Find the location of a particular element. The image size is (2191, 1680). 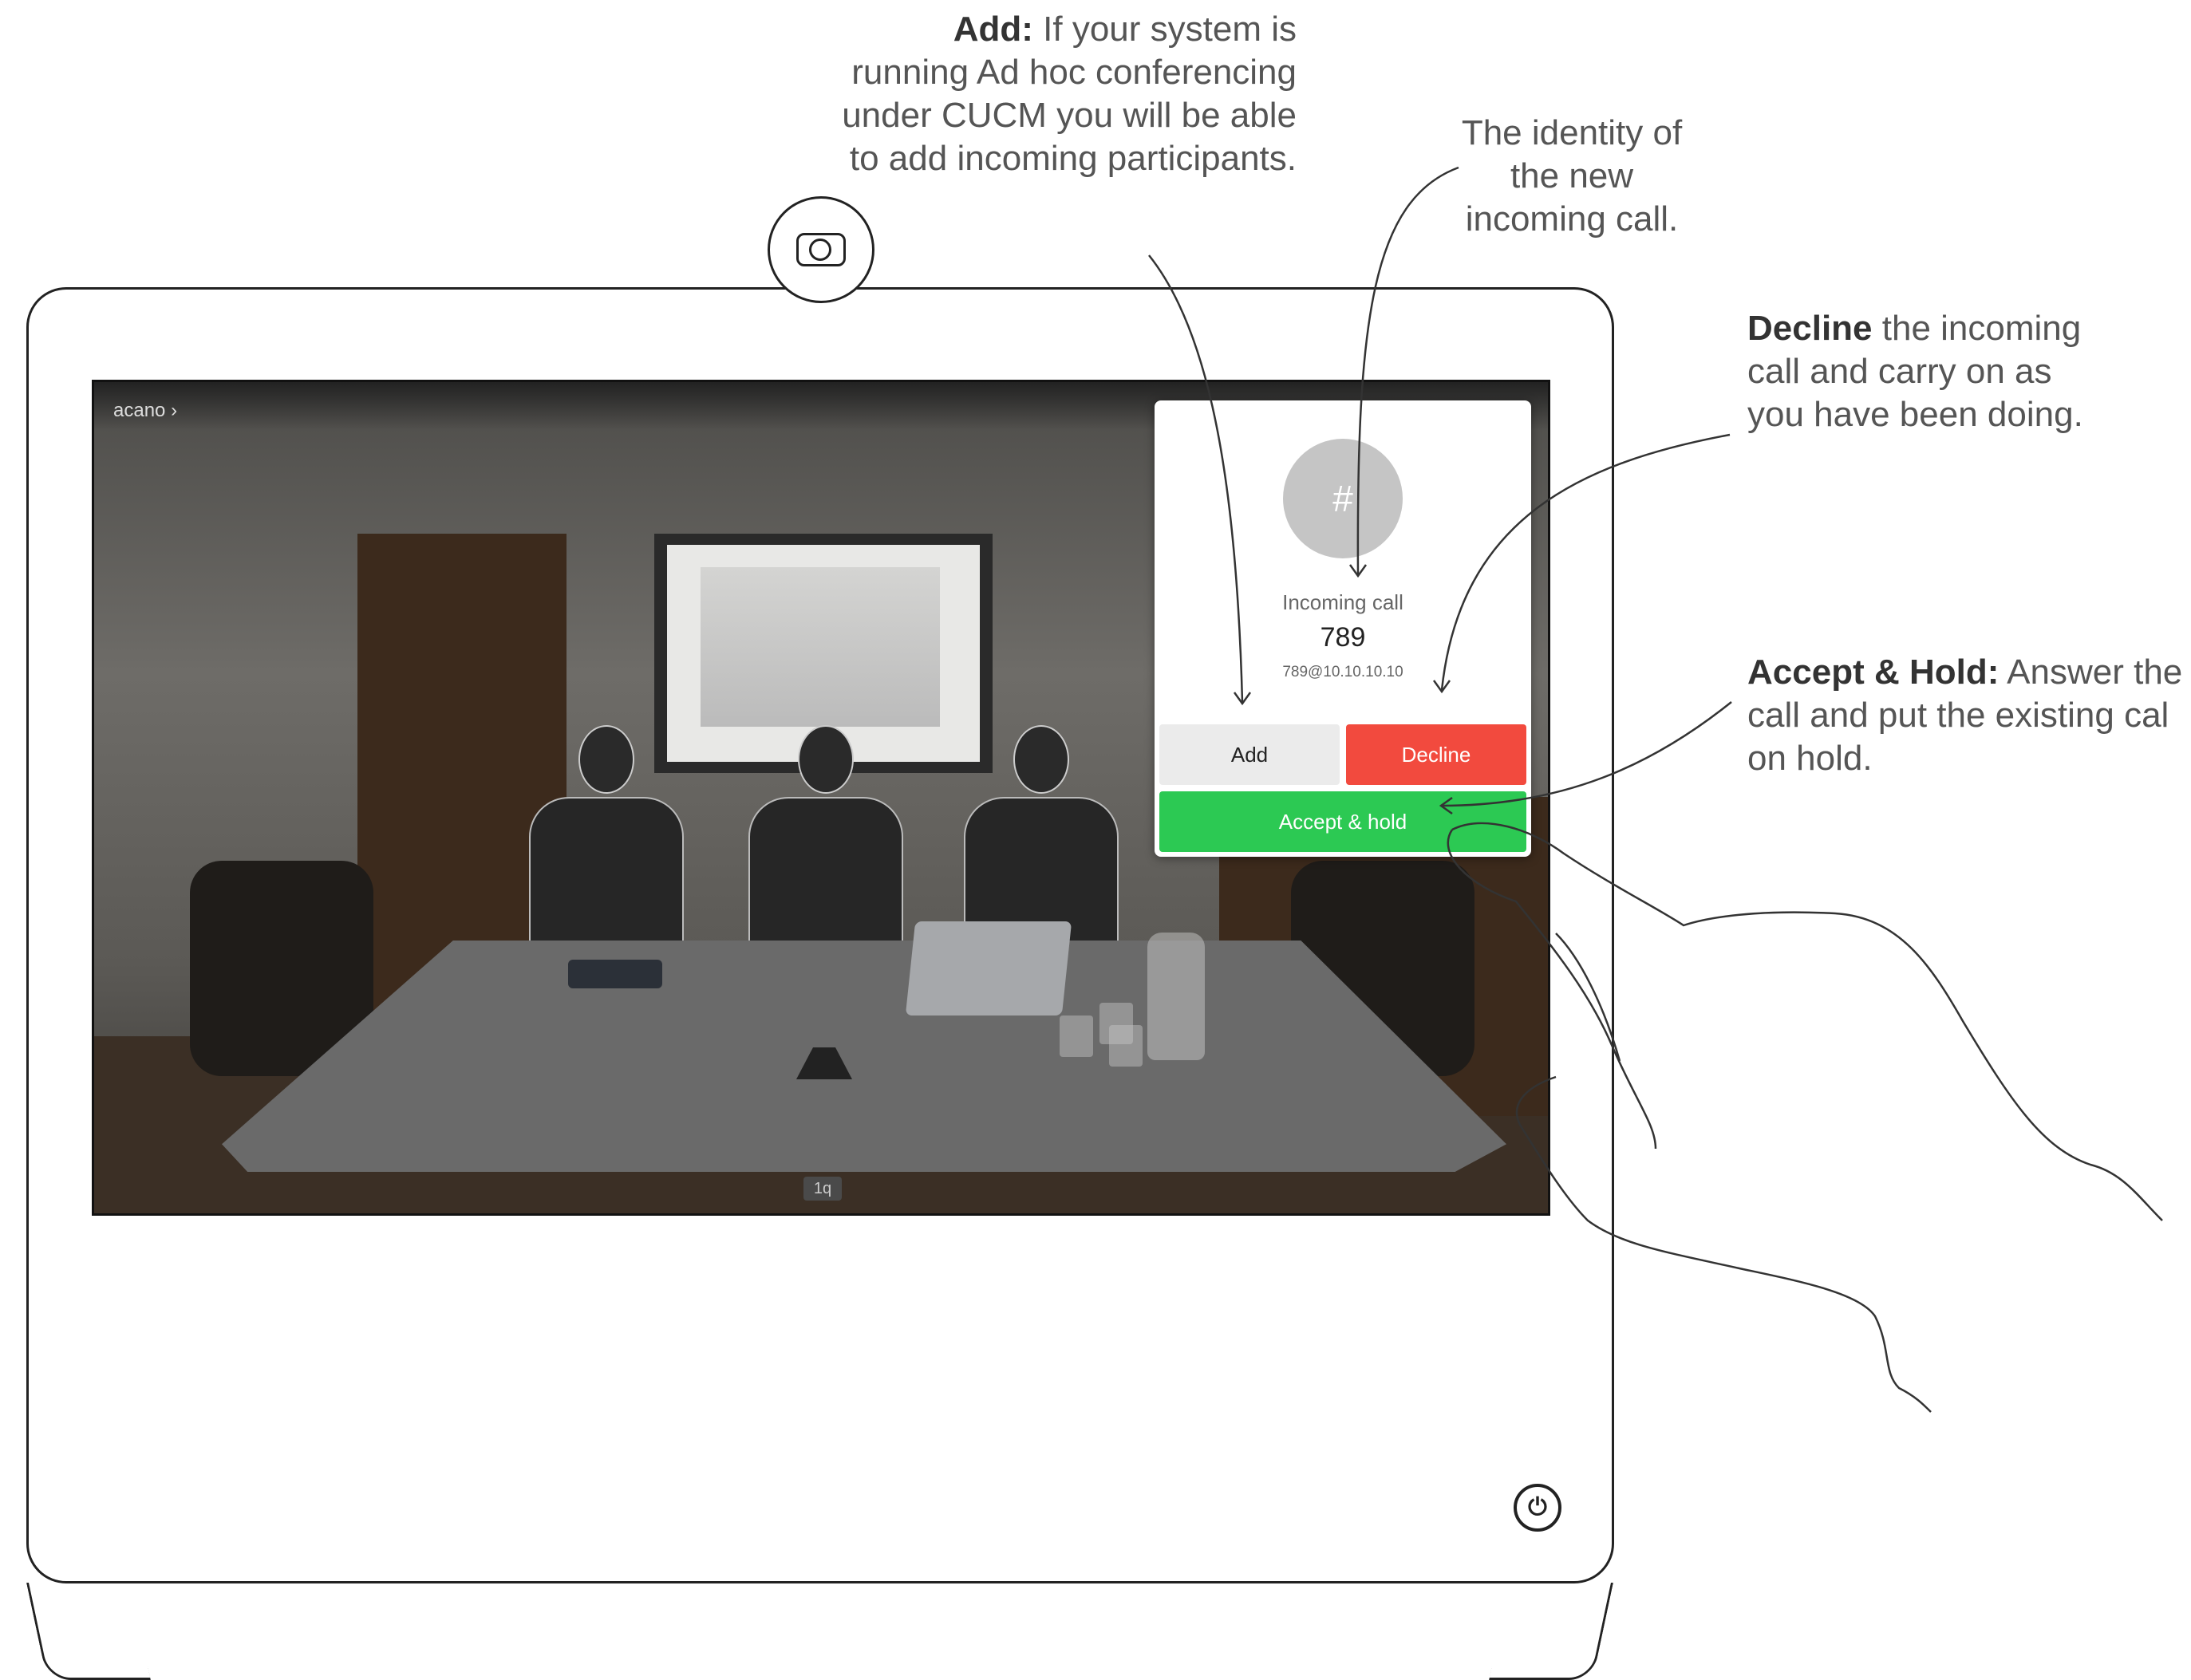

caller-avatar: # is located at coordinates (1343, 498).